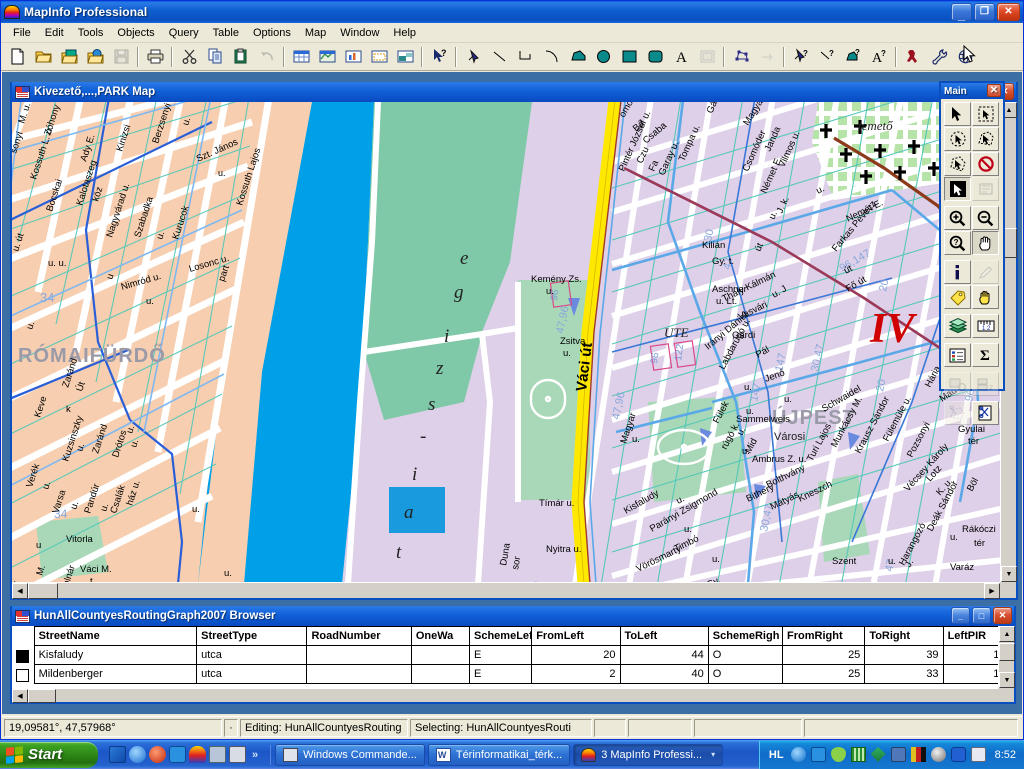  Describe the element at coordinates (981, 615) in the screenshot. I see `browser-maximize-button: □` at that location.